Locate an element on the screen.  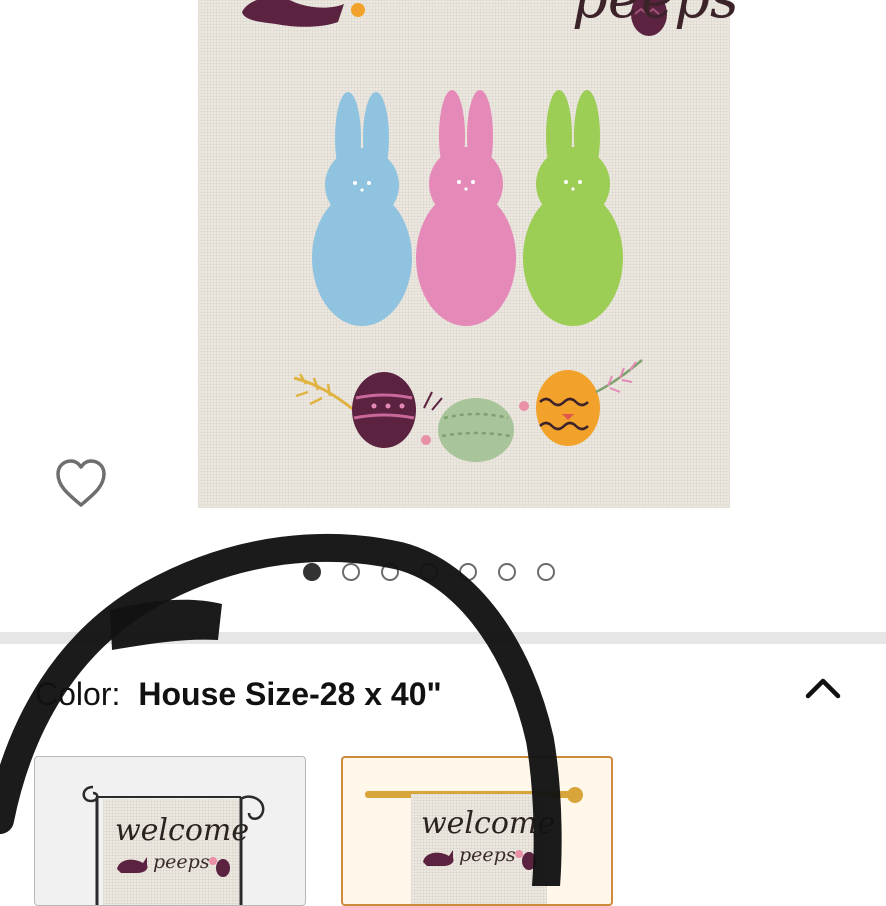
easter-eggs-wreath is located at coordinates (468, 410).